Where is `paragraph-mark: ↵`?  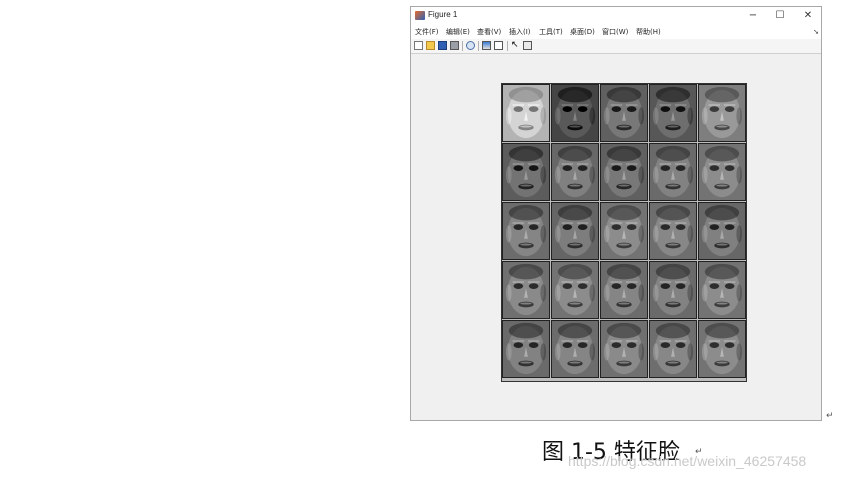
paragraph-mark: ↵ is located at coordinates (830, 416).